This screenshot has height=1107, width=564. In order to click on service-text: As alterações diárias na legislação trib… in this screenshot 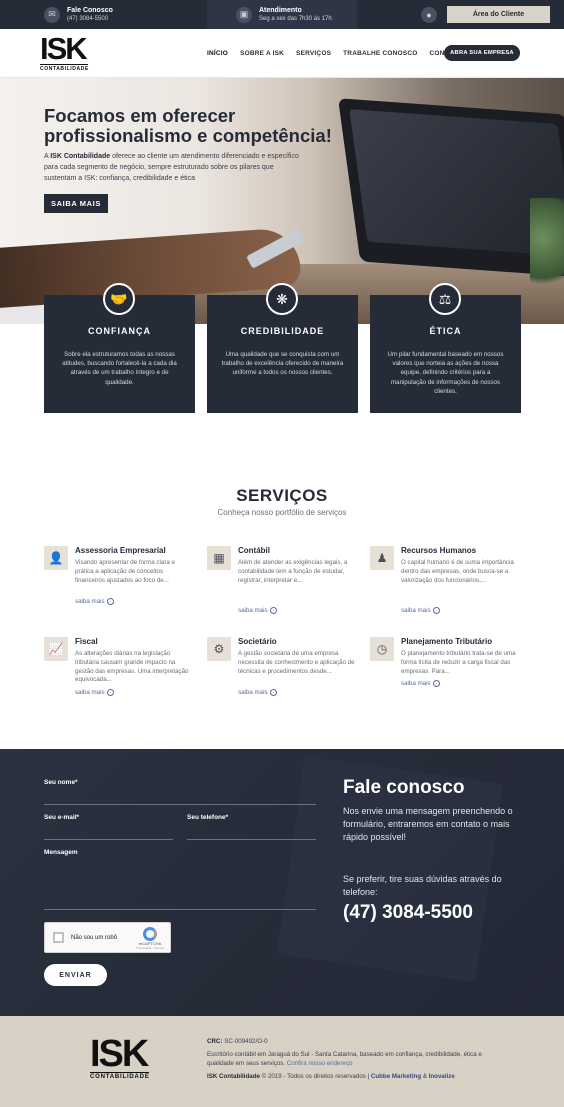, I will do `click(132, 667)`.